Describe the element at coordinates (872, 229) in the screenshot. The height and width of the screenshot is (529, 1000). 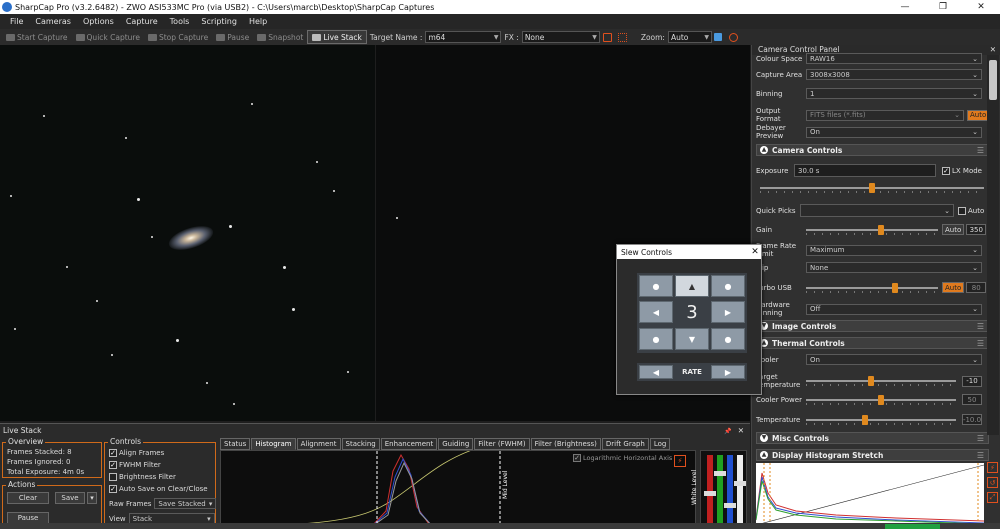
I see `gain-slider` at that location.